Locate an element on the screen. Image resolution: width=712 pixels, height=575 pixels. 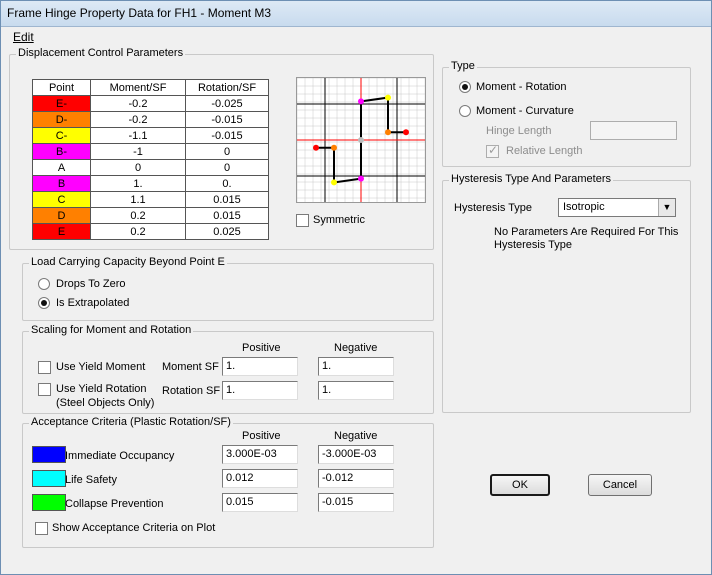
point-cell: B- is located at coordinates (61, 151).